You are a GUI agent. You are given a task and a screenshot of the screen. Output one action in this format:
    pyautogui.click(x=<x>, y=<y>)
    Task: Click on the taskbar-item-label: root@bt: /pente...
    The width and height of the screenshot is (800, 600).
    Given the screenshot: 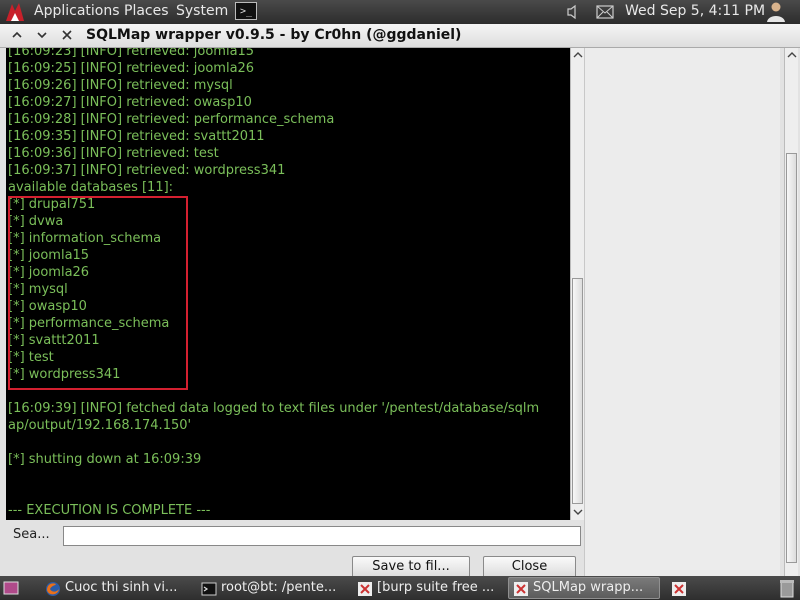 What is the action you would take?
    pyautogui.click(x=279, y=587)
    